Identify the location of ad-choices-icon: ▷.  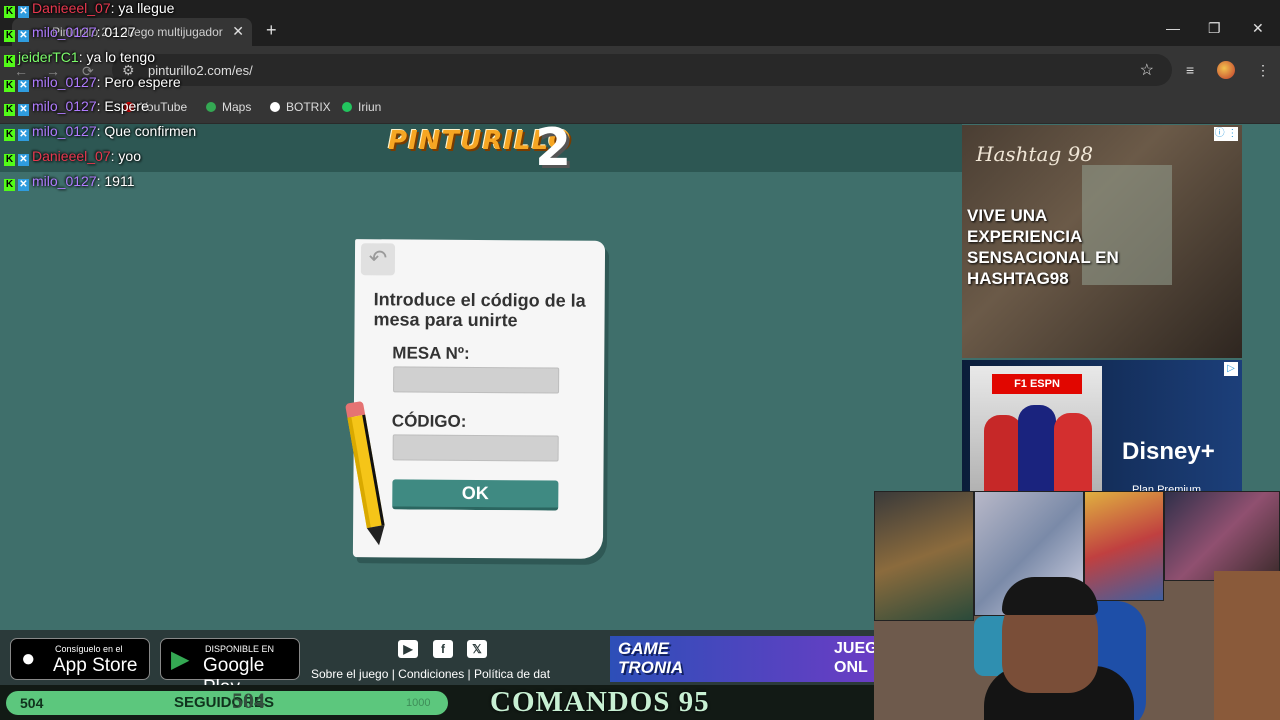
(1231, 369).